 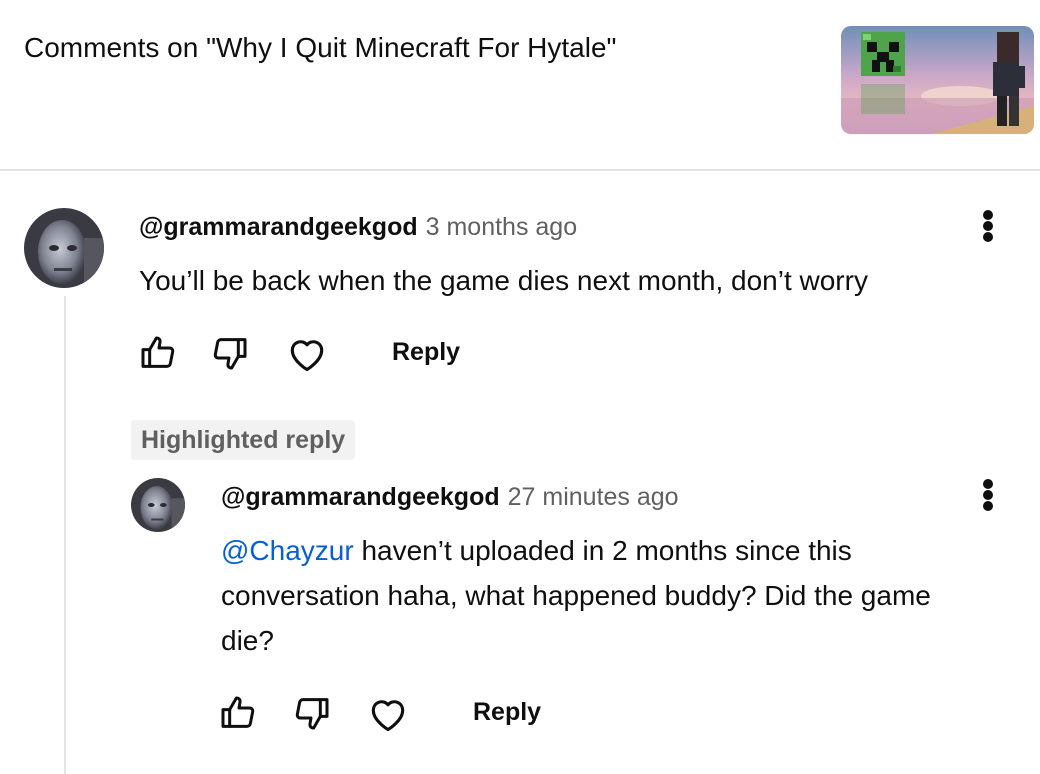 I want to click on reply-thumbs-down-icon, so click(x=312, y=713).